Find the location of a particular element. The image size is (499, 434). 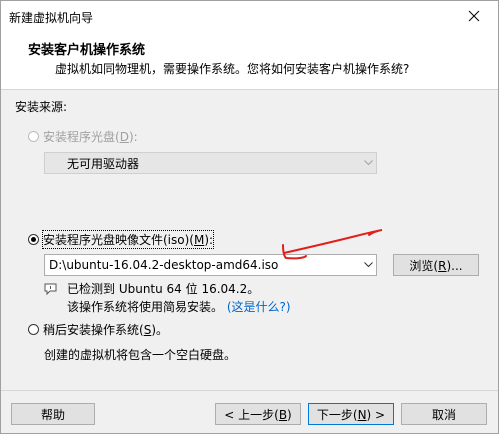

easy-install-text: 该操作系统将使用简易安装。 (这是什么?) is located at coordinates (179, 307).